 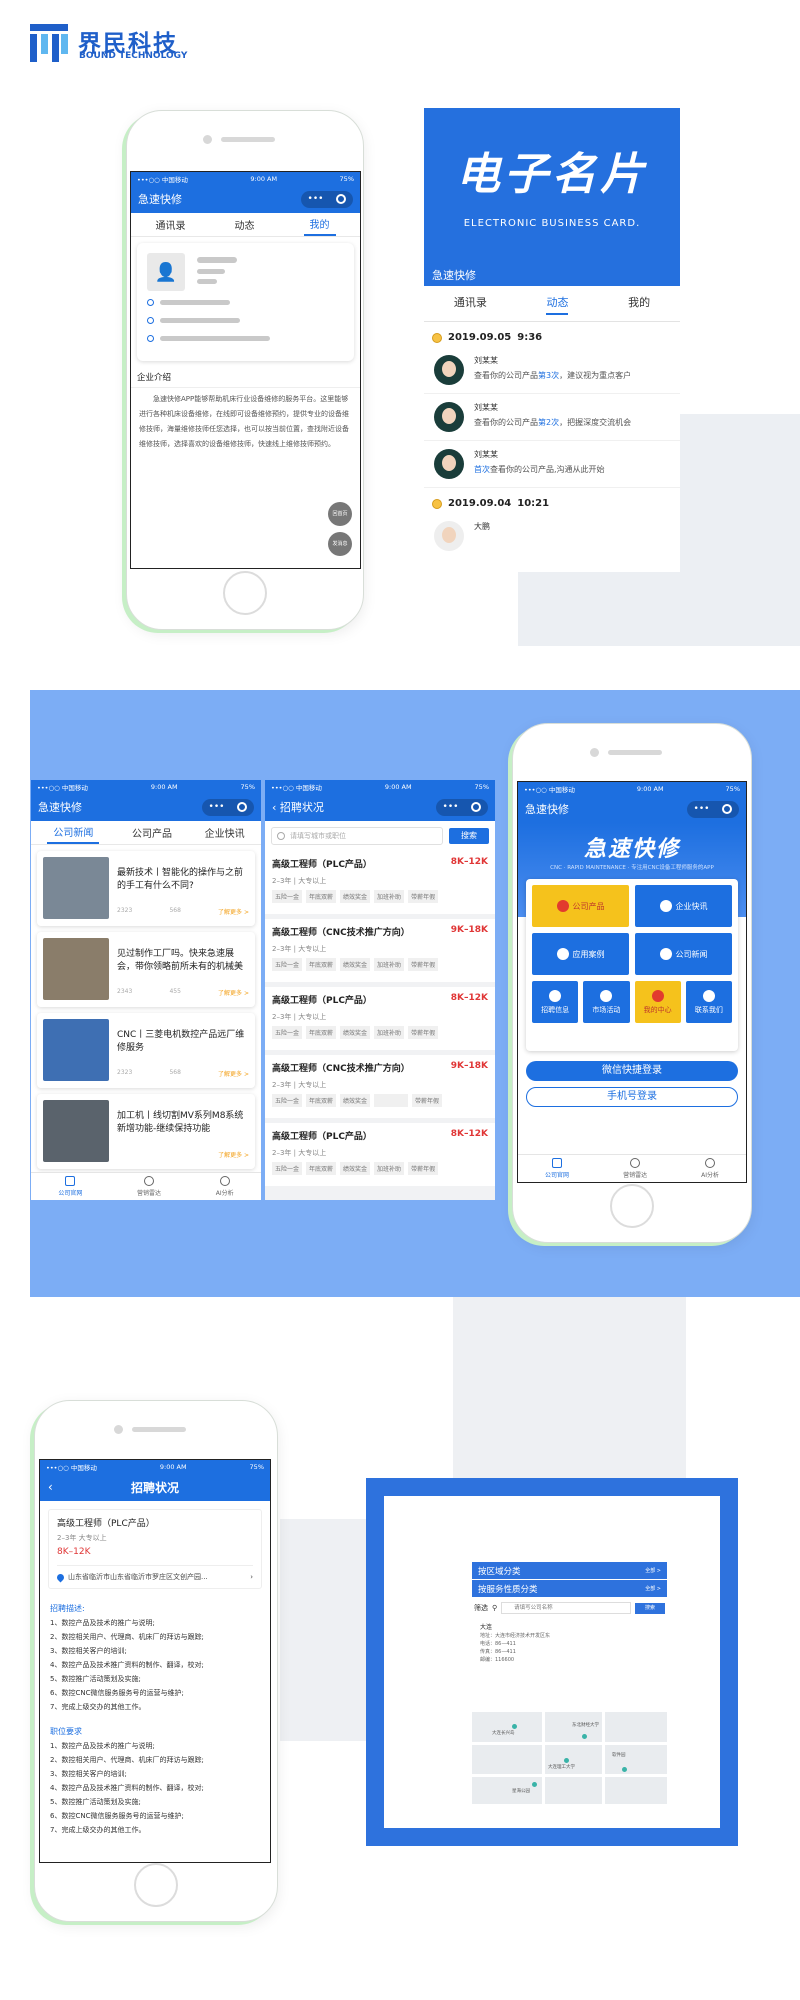 What do you see at coordinates (632, 1097) in the screenshot?
I see `phone-login-button: 手机号登录` at bounding box center [632, 1097].